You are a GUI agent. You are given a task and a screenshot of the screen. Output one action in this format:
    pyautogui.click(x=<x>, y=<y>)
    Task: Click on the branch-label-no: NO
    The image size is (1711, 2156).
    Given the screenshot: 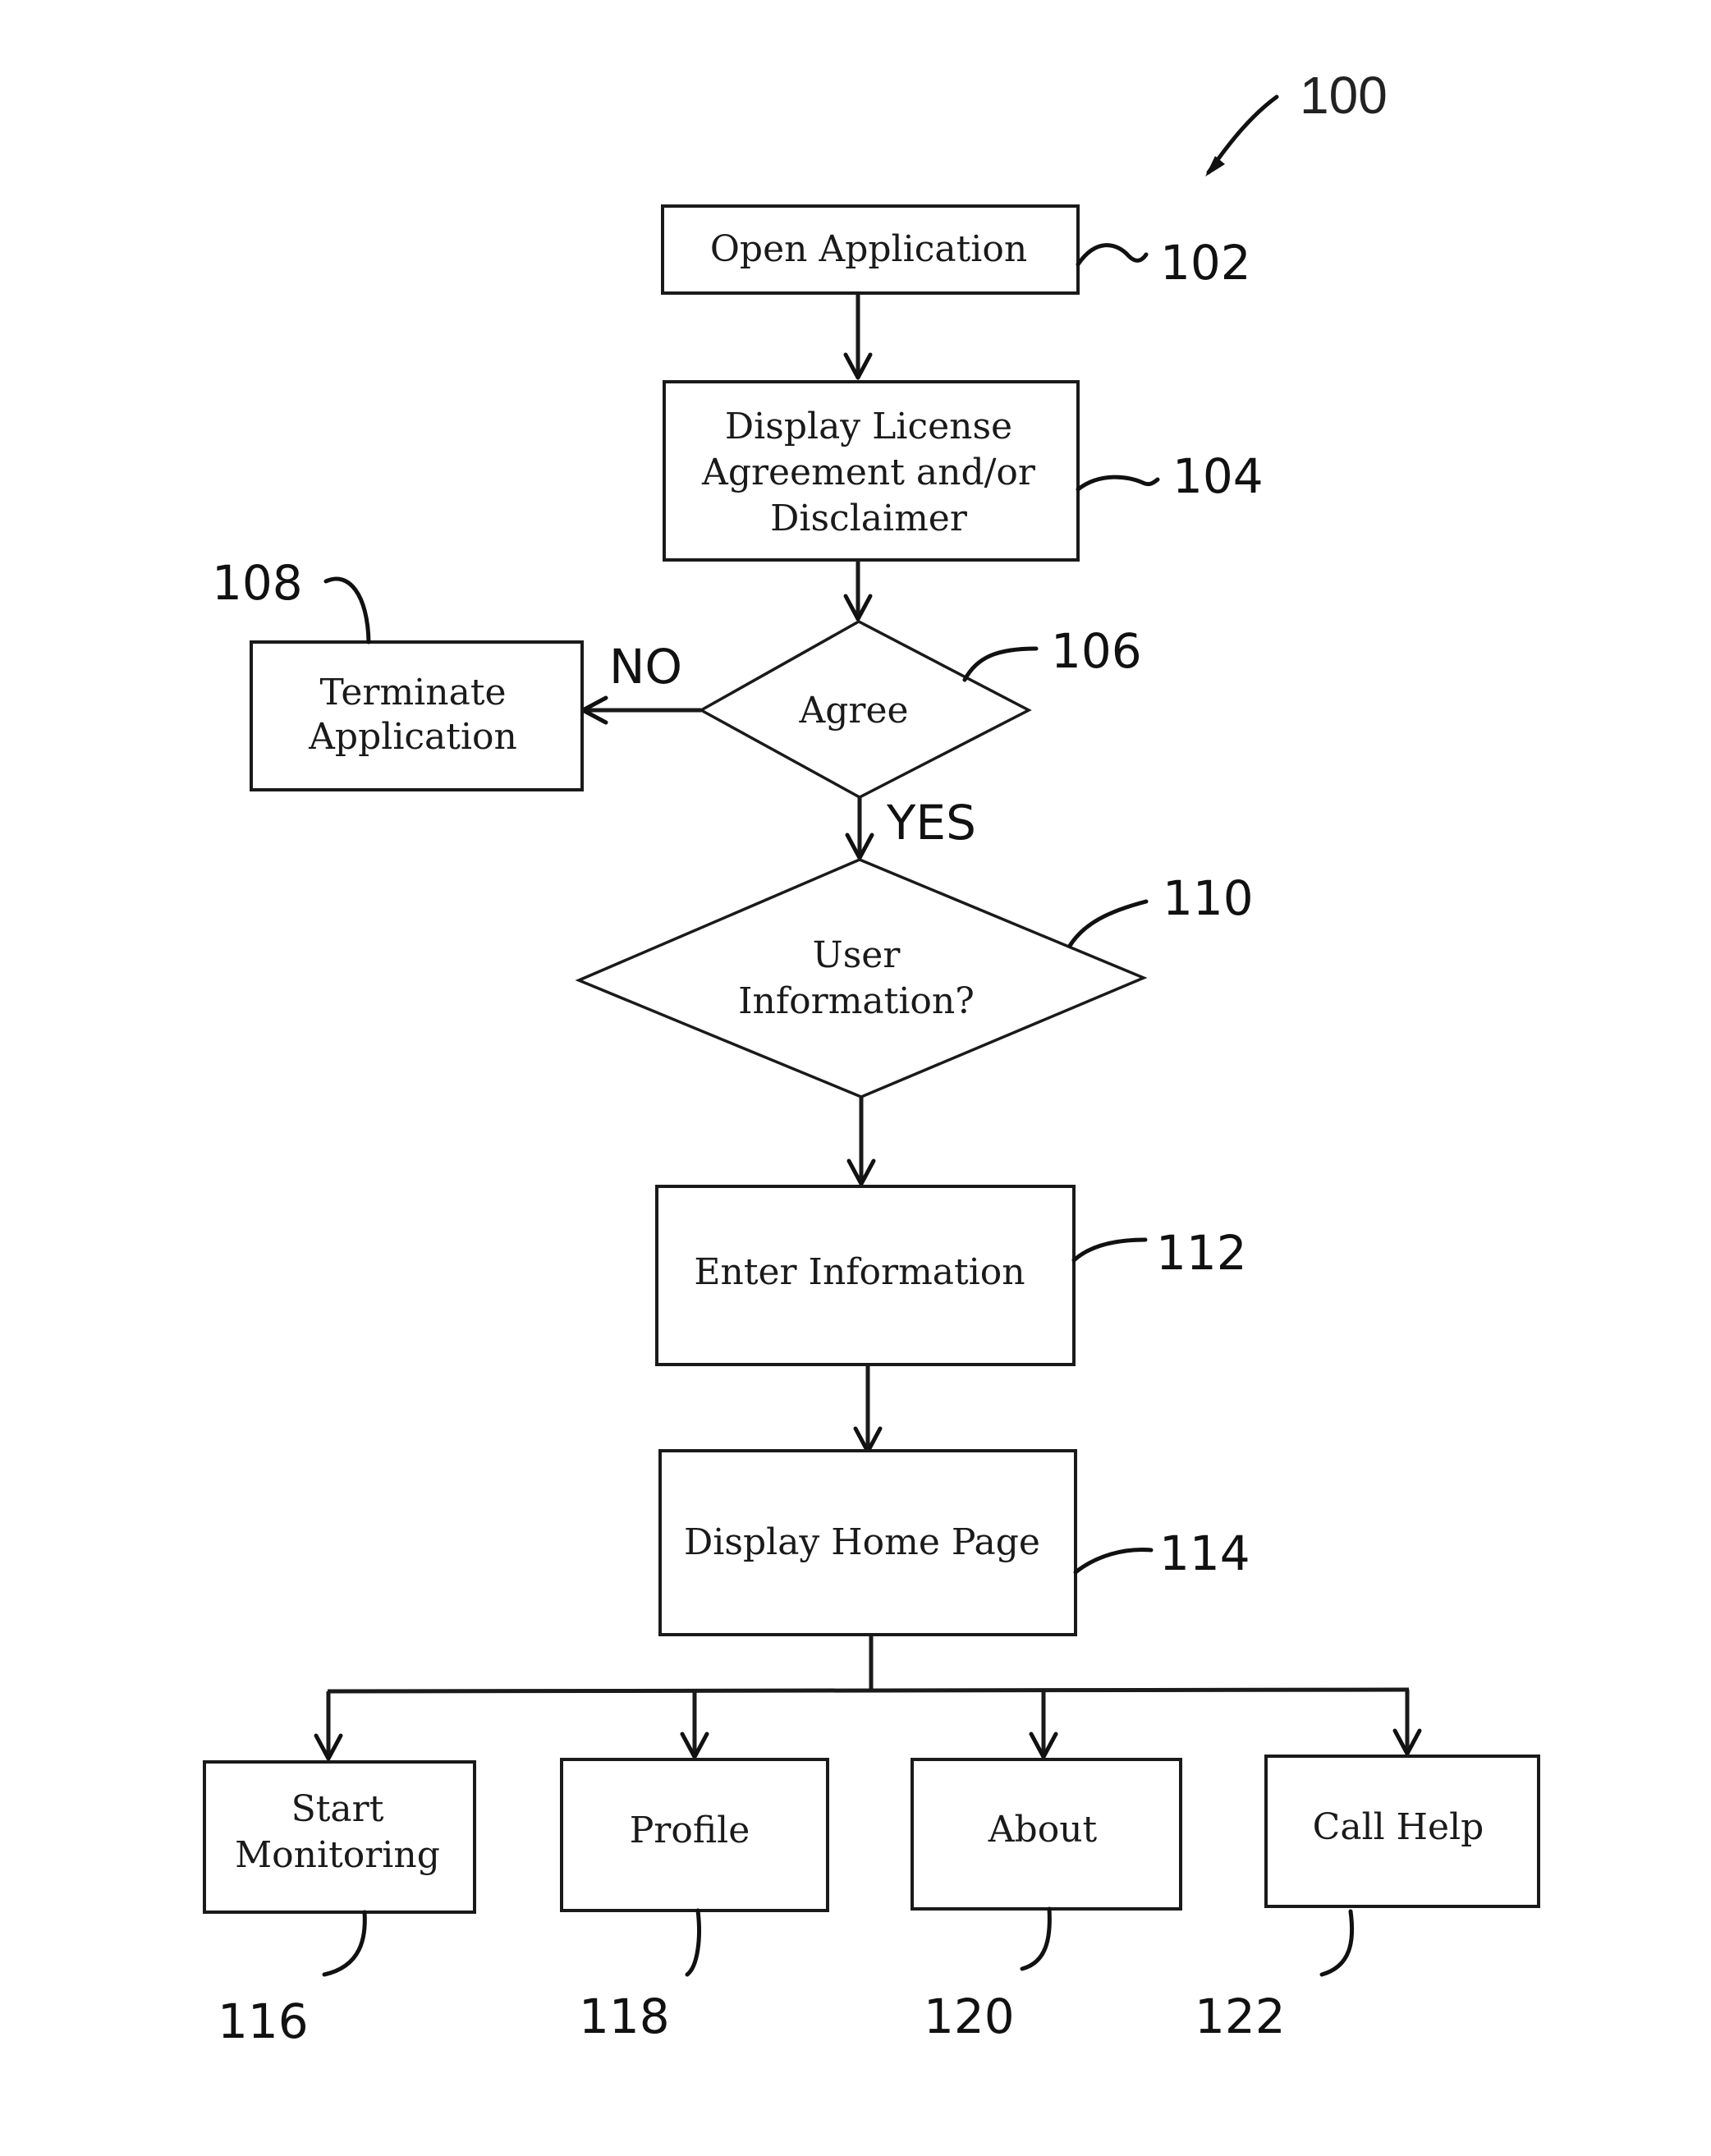 What is the action you would take?
    pyautogui.click(x=645, y=667)
    